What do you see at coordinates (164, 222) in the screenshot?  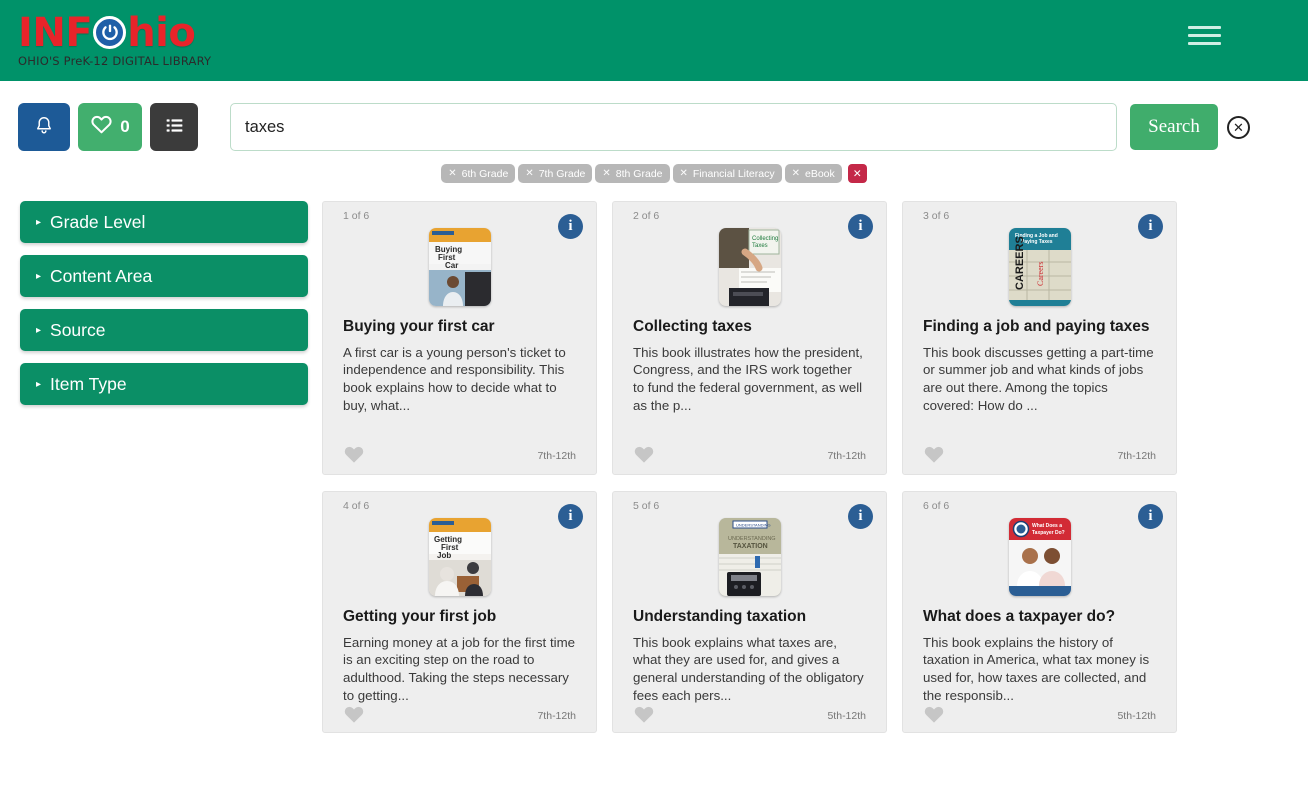 I see `facet-grade-level: ▸ Grade Level` at bounding box center [164, 222].